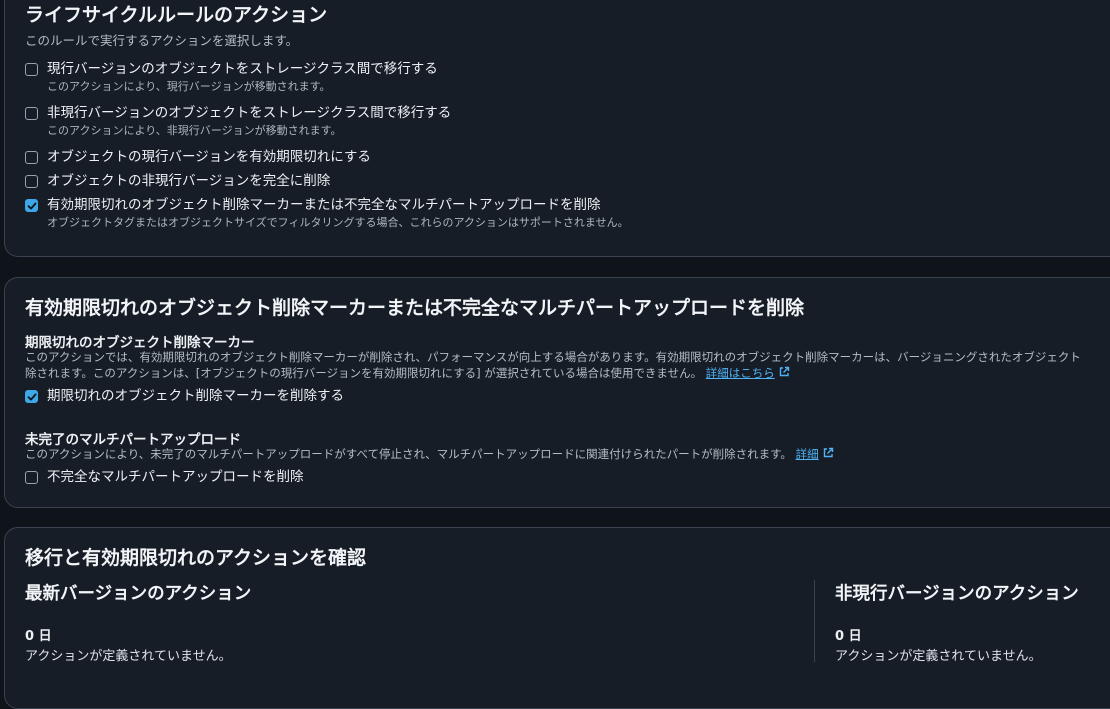 The image size is (1110, 709). I want to click on option-label: 非現行バージョンのオブジェクトをストレージクラス間で移行する, so click(249, 113).